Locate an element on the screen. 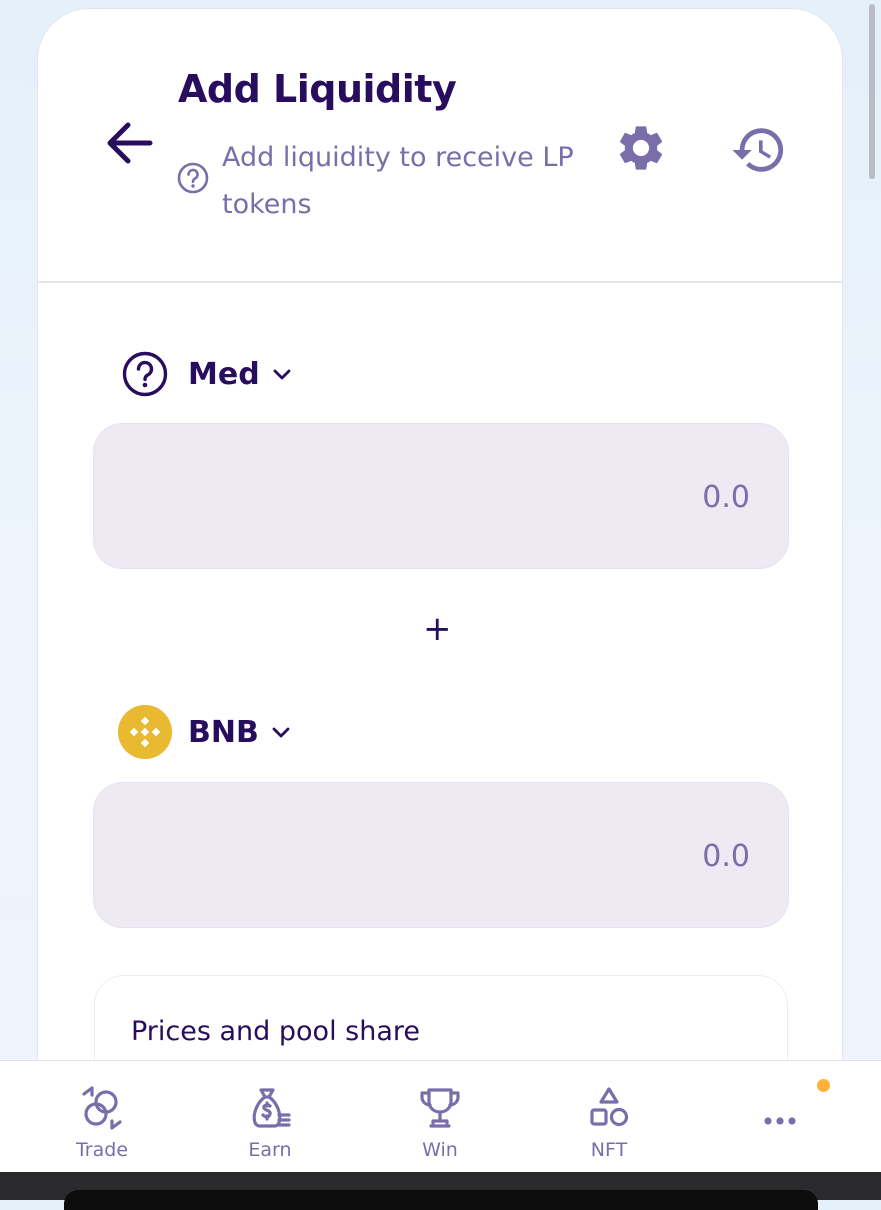 Image resolution: width=881 pixels, height=1210 pixels. token-b-symbol: BNB is located at coordinates (223, 732).